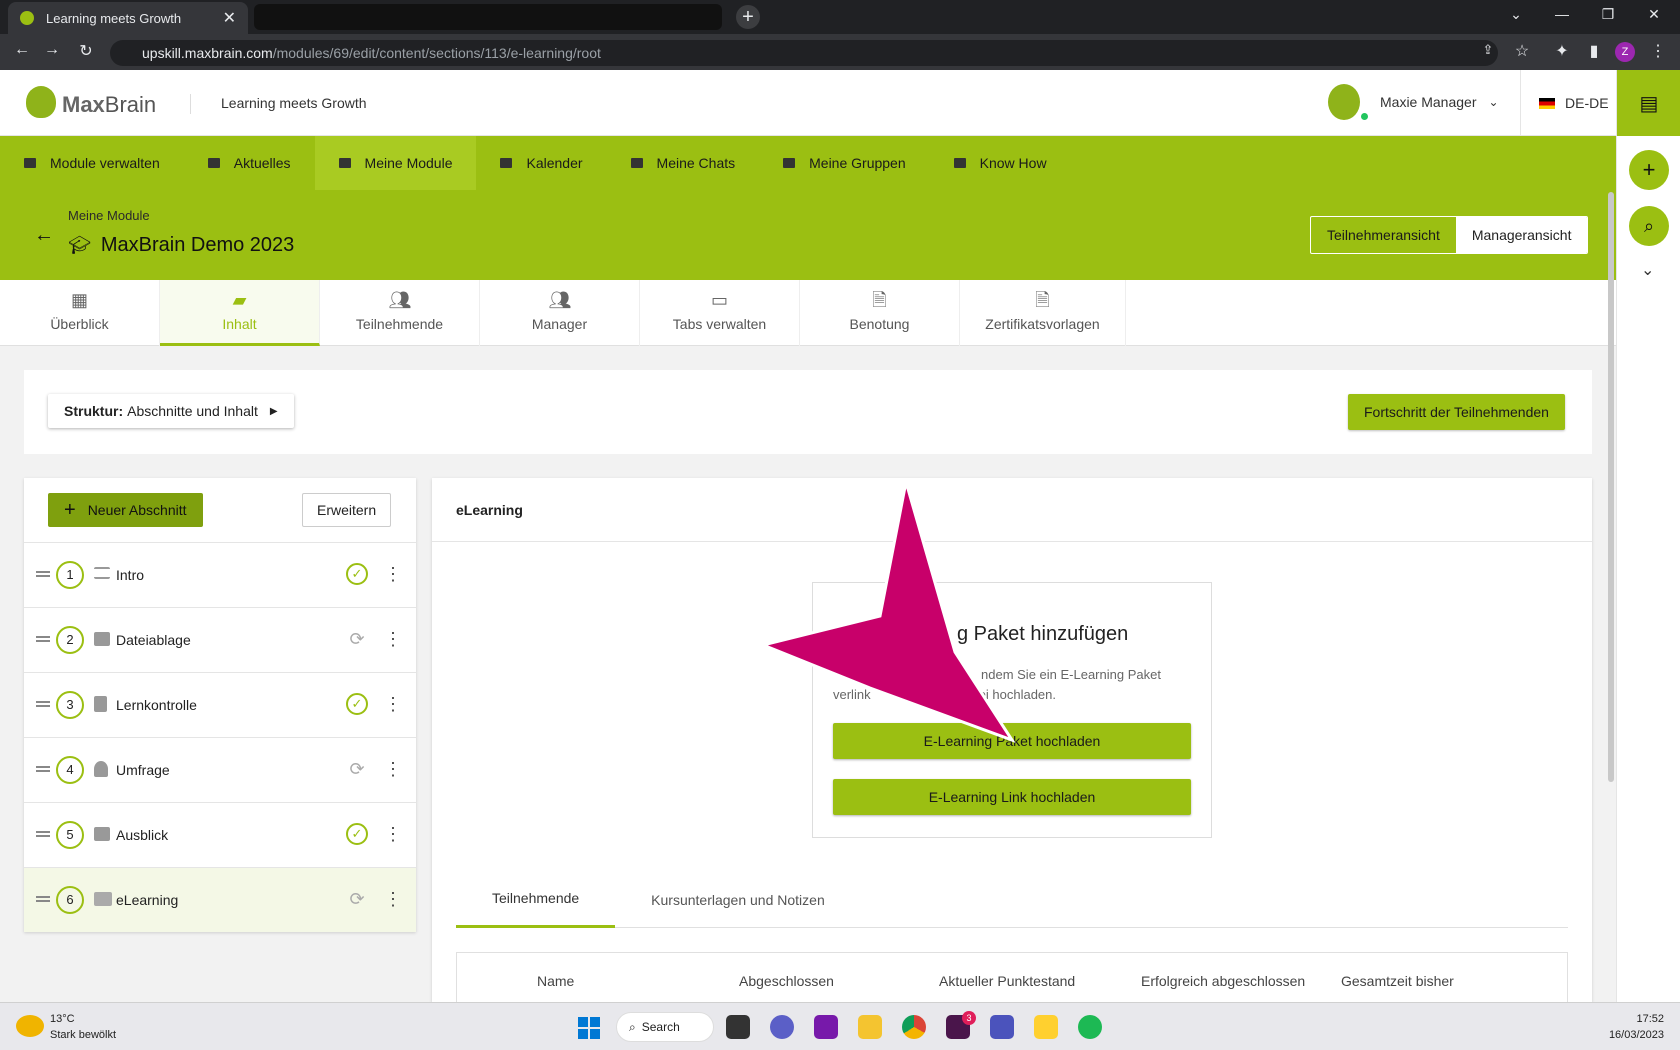 Image resolution: width=1680 pixels, height=1050 pixels. I want to click on maxbrain-logo-text: MaxBrain, so click(109, 105).